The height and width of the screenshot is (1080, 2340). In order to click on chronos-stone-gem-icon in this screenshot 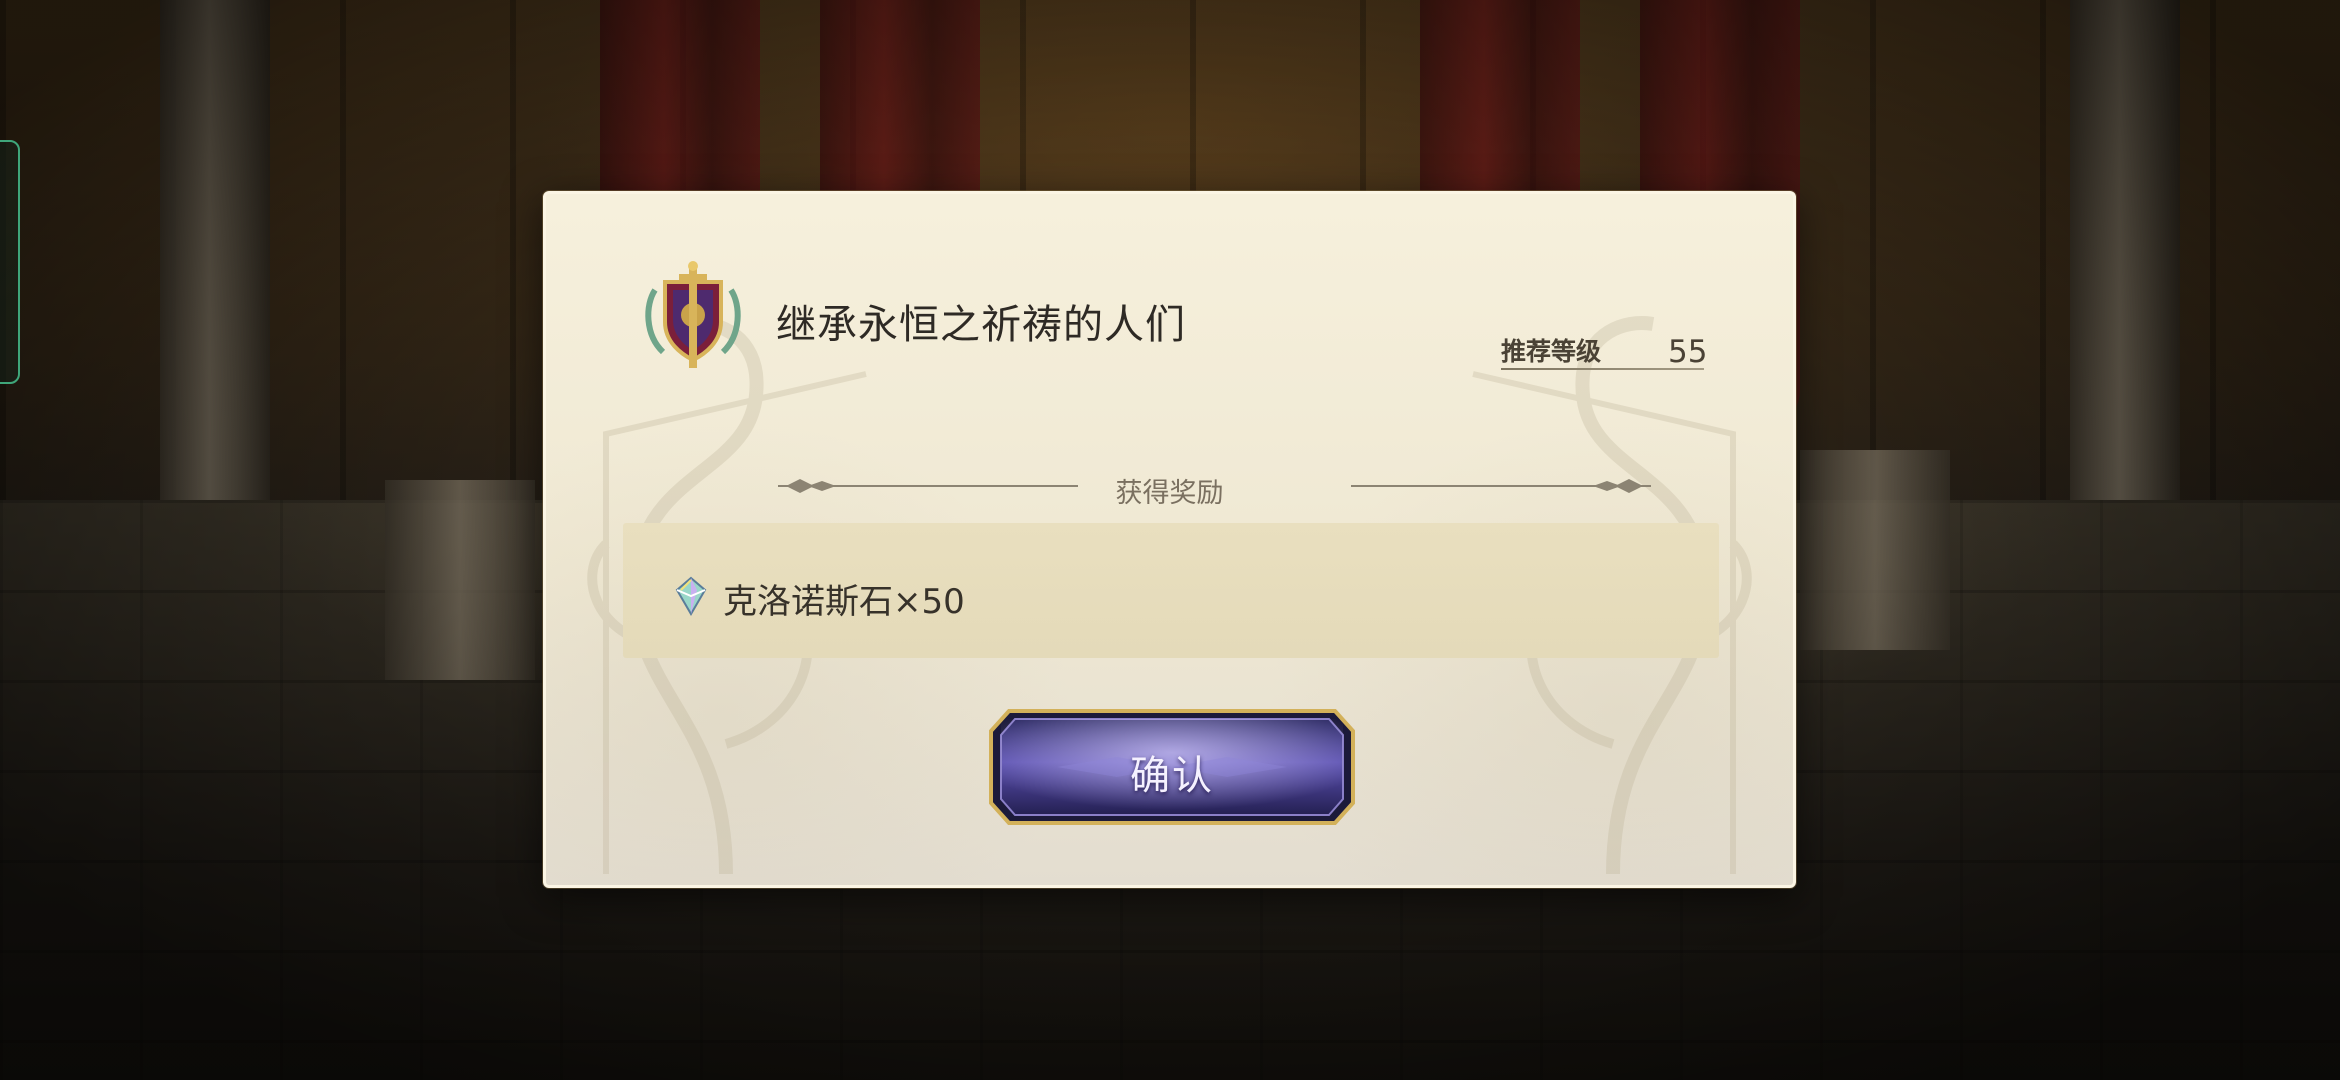, I will do `click(691, 596)`.